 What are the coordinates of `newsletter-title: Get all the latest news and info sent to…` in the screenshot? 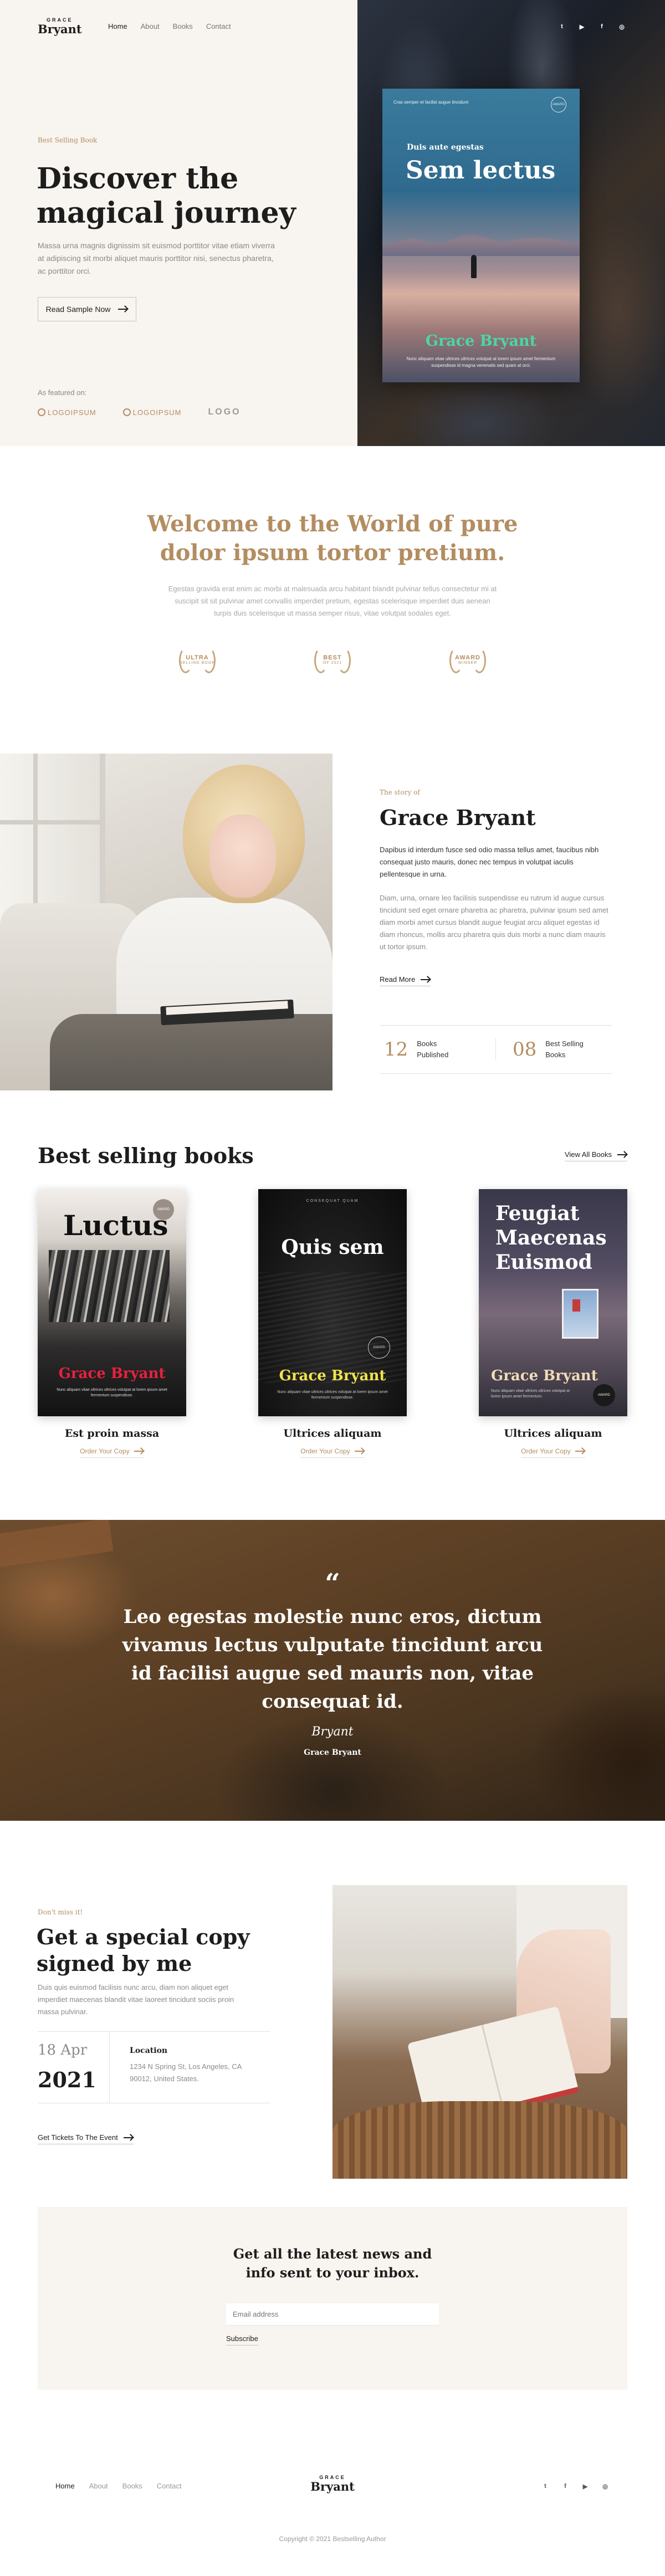 It's located at (332, 2263).